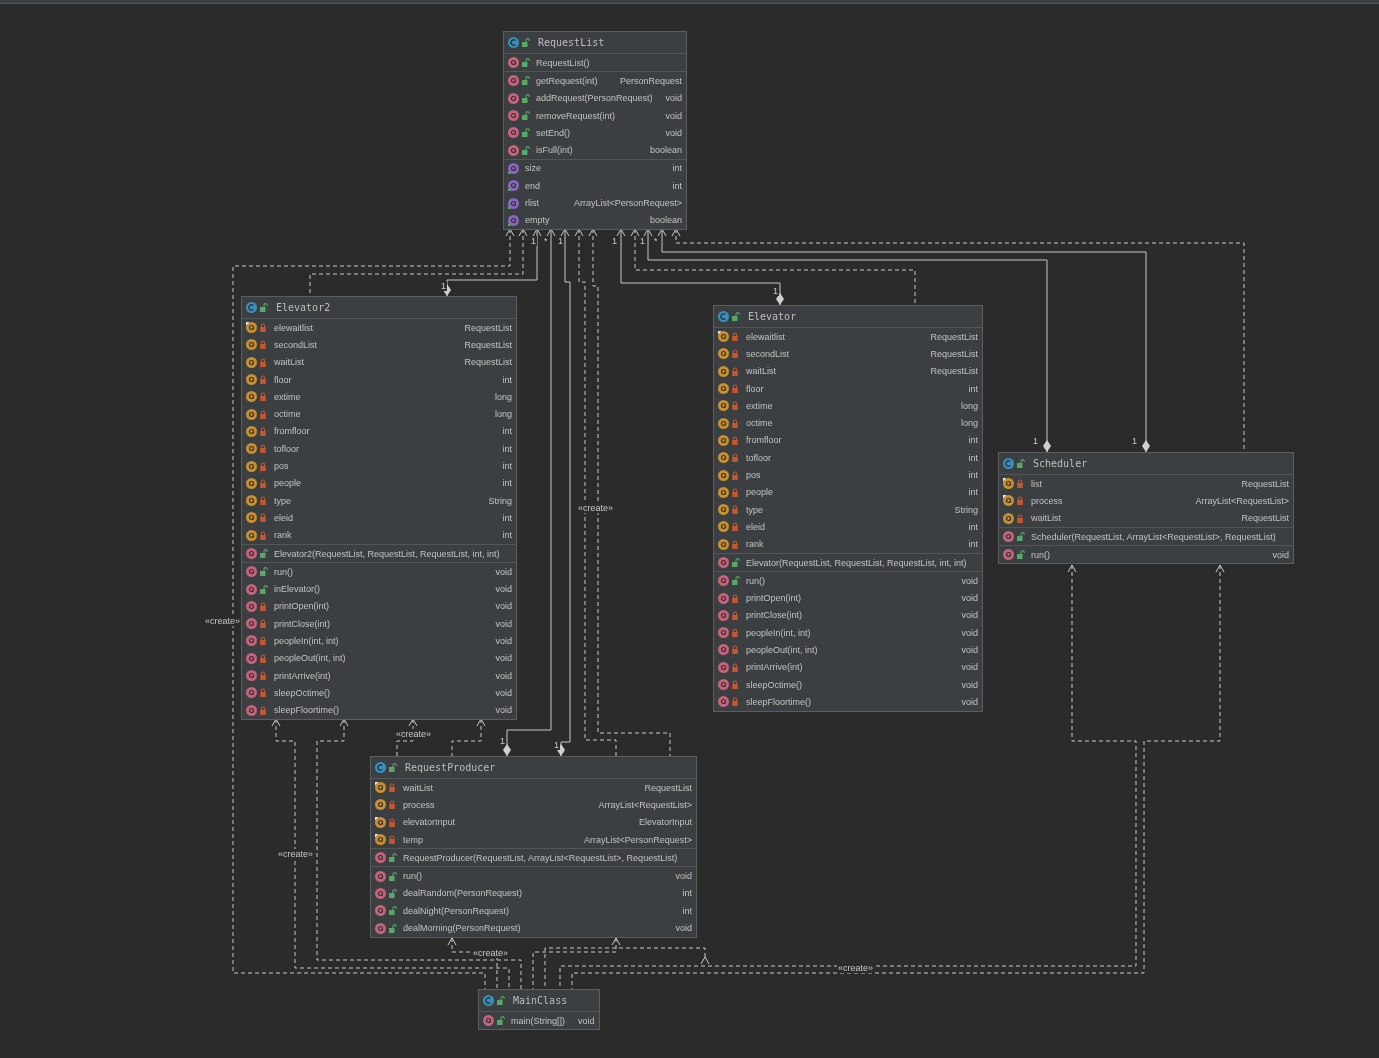  I want to click on member-name: octime, so click(287, 414).